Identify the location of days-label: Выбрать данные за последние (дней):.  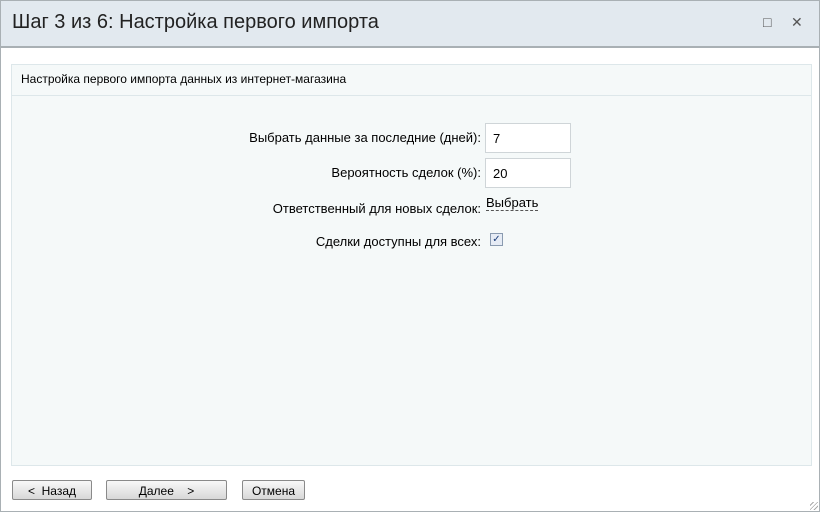
(365, 137).